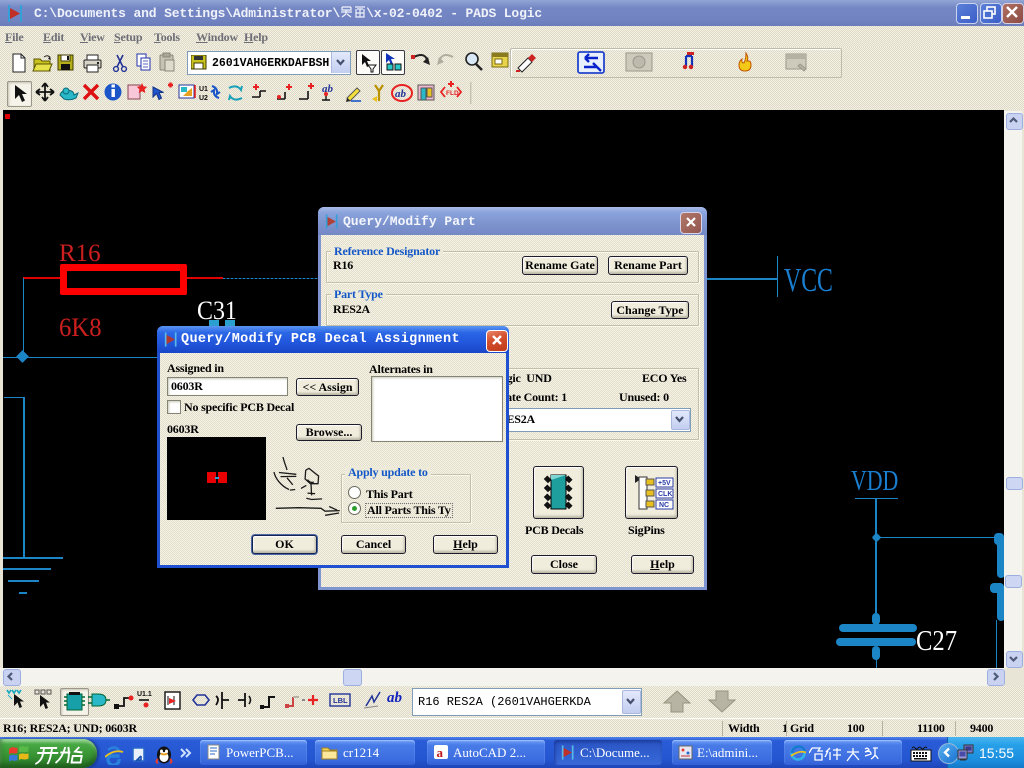 This screenshot has height=768, width=1024. I want to click on svg-text: U1, so click(203, 89).